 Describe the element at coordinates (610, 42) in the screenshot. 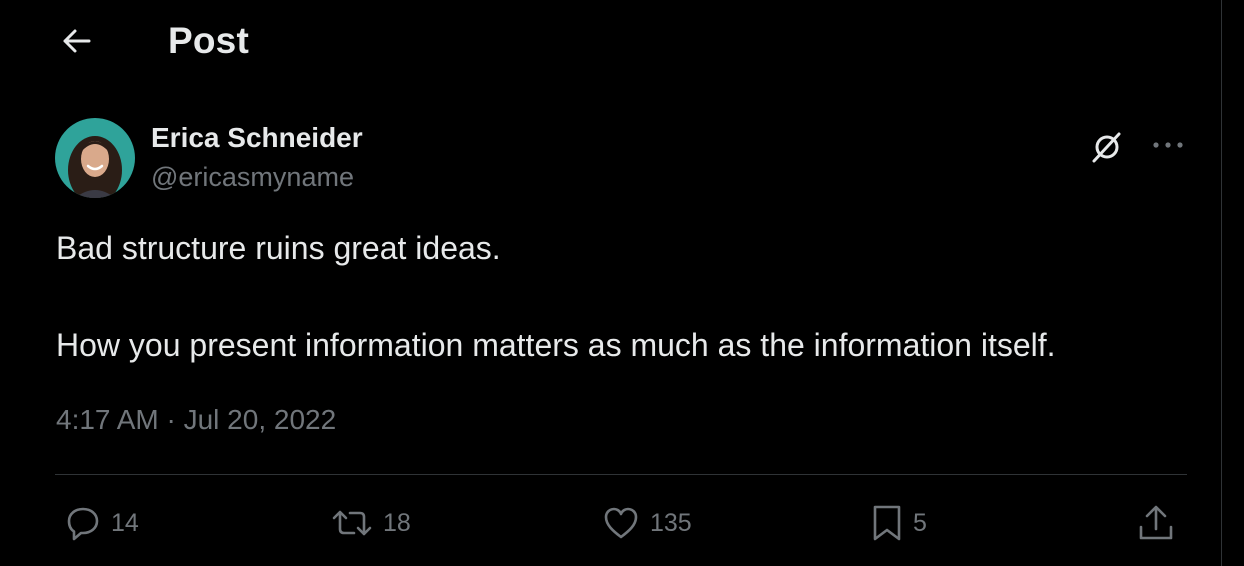

I see `post-header: Post` at that location.